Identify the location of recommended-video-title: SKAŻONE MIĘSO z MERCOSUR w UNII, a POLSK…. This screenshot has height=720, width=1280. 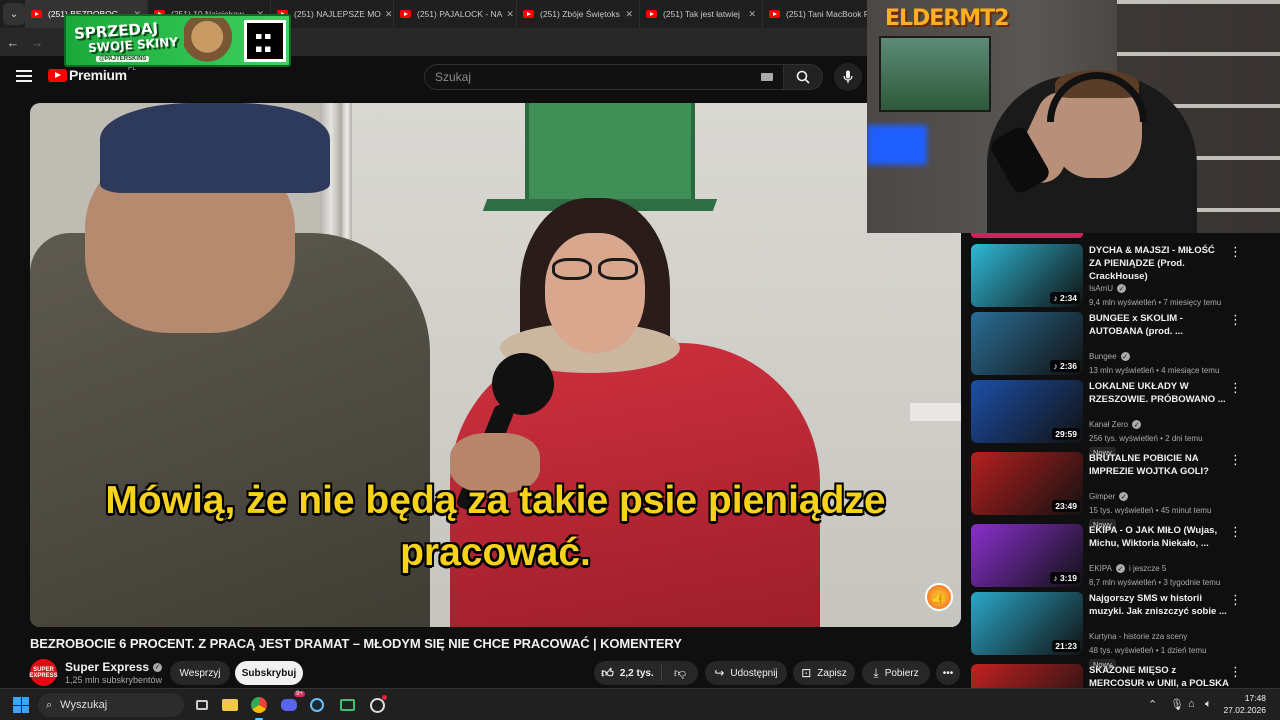
(1159, 676).